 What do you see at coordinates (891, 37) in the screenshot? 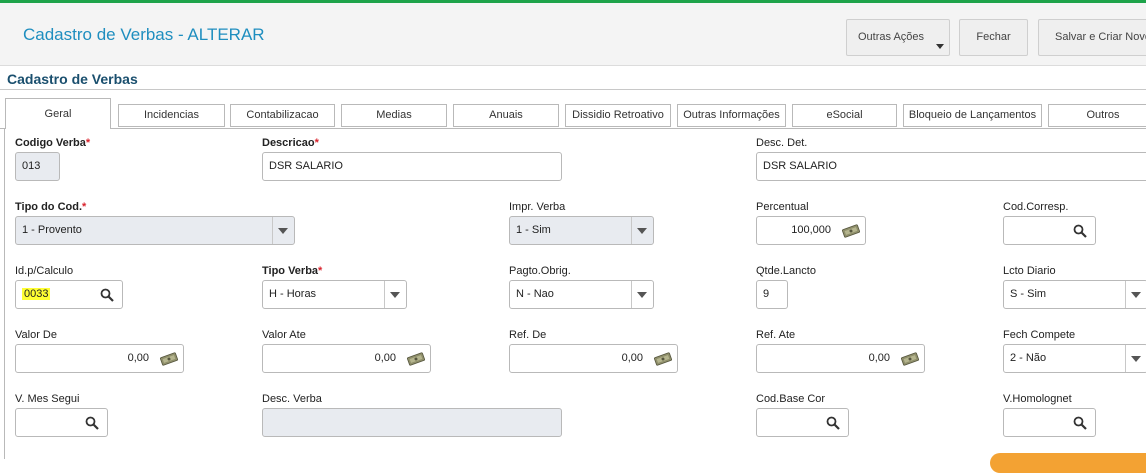
I see `outras-acoes-label: Outras Ações` at bounding box center [891, 37].